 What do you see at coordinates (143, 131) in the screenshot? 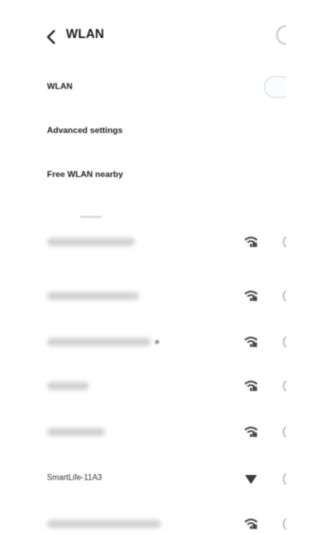
I see `advanced-settings-row: Advanced settings` at bounding box center [143, 131].